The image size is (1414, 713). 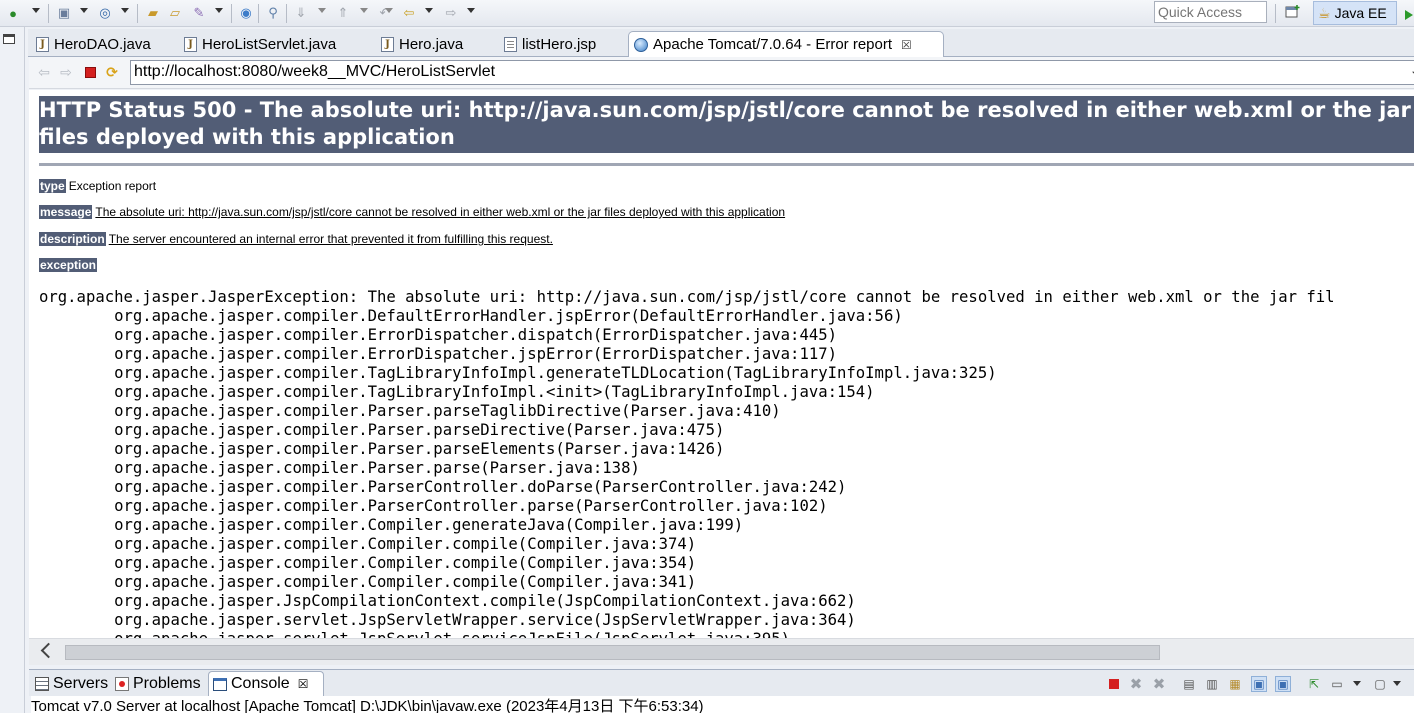 What do you see at coordinates (364, 10) in the screenshot?
I see `prev-annotation-dropdown-icon` at bounding box center [364, 10].